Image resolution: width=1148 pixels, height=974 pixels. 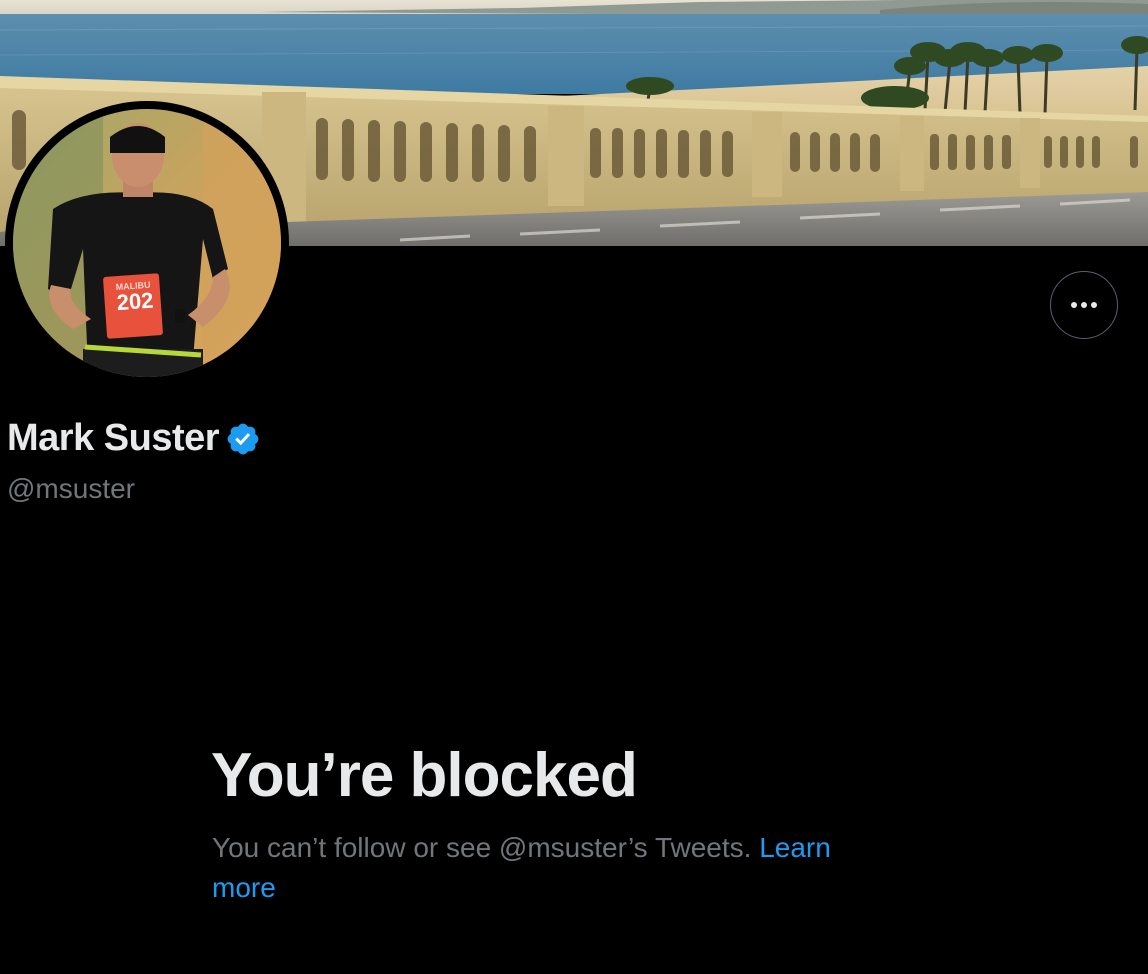 What do you see at coordinates (71, 488) in the screenshot?
I see `profile-handle: @msuster` at bounding box center [71, 488].